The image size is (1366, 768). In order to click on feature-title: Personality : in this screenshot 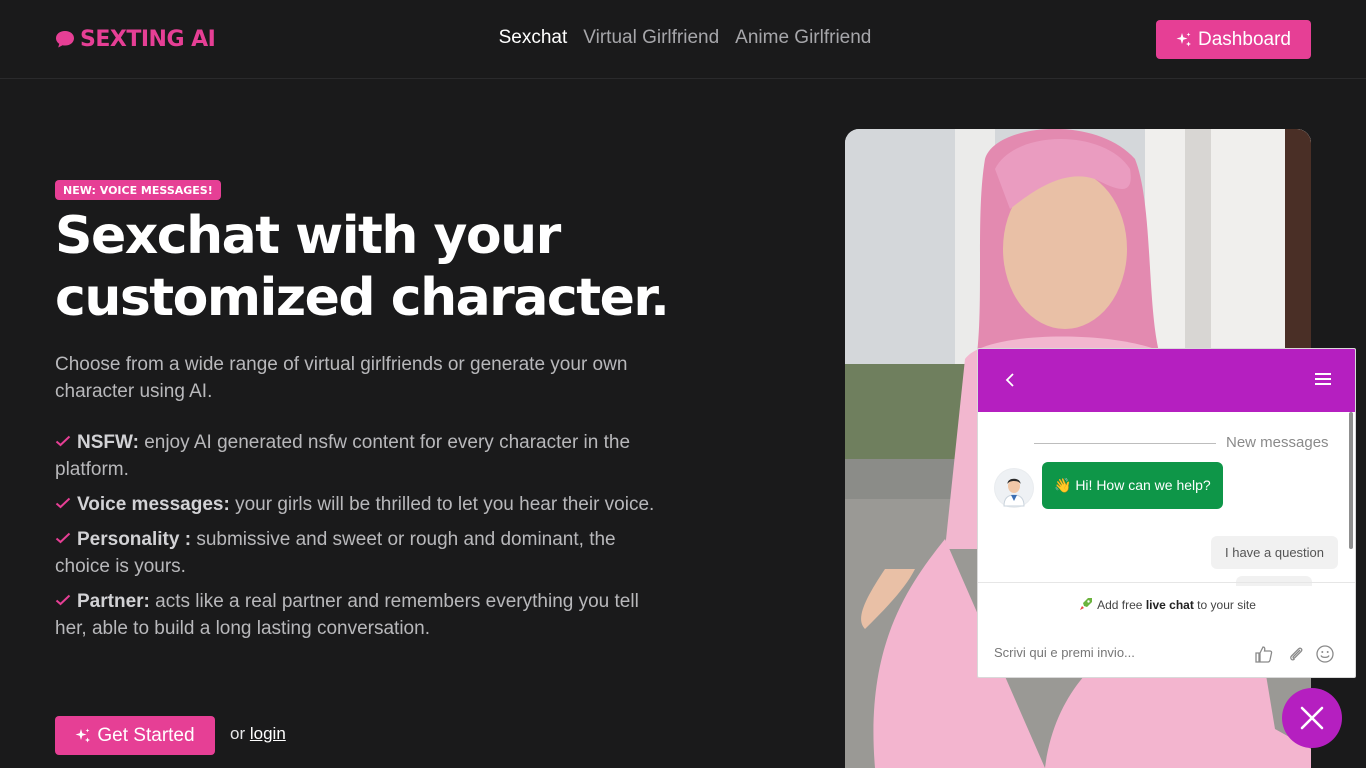, I will do `click(134, 539)`.